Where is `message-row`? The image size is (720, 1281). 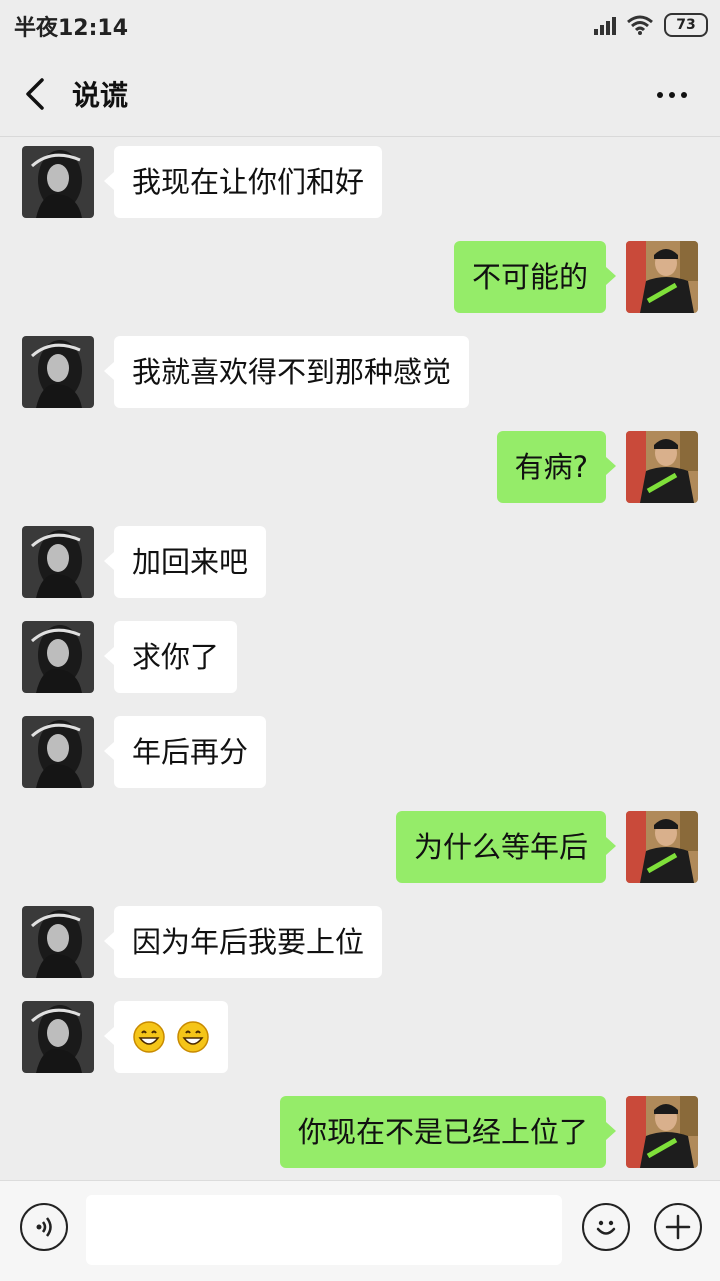 message-row is located at coordinates (360, 1039).